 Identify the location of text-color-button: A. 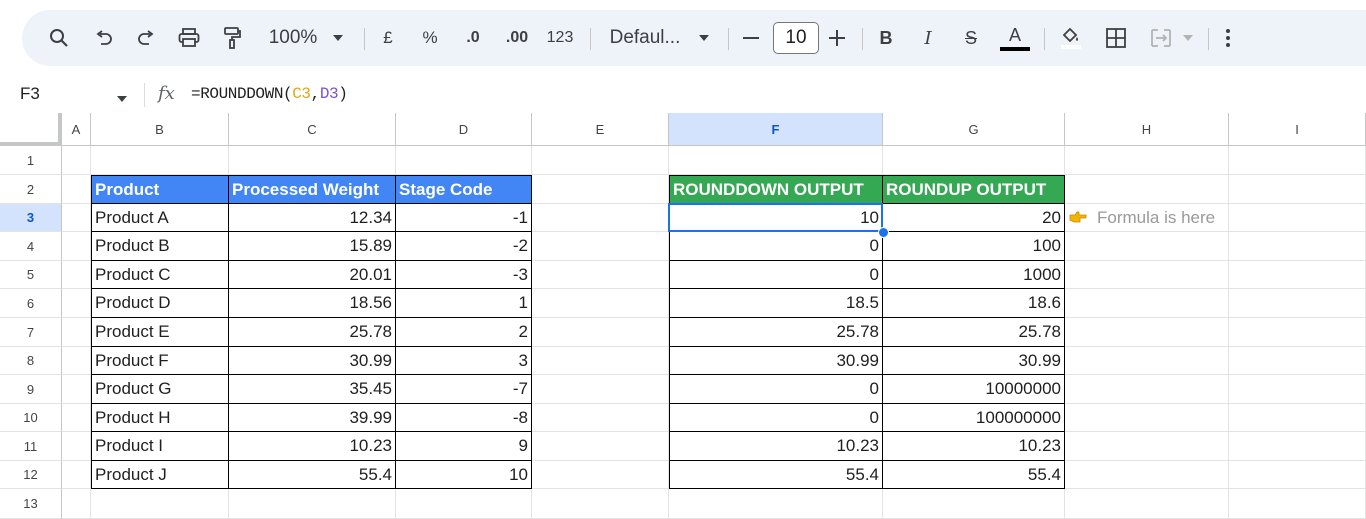
(1015, 38).